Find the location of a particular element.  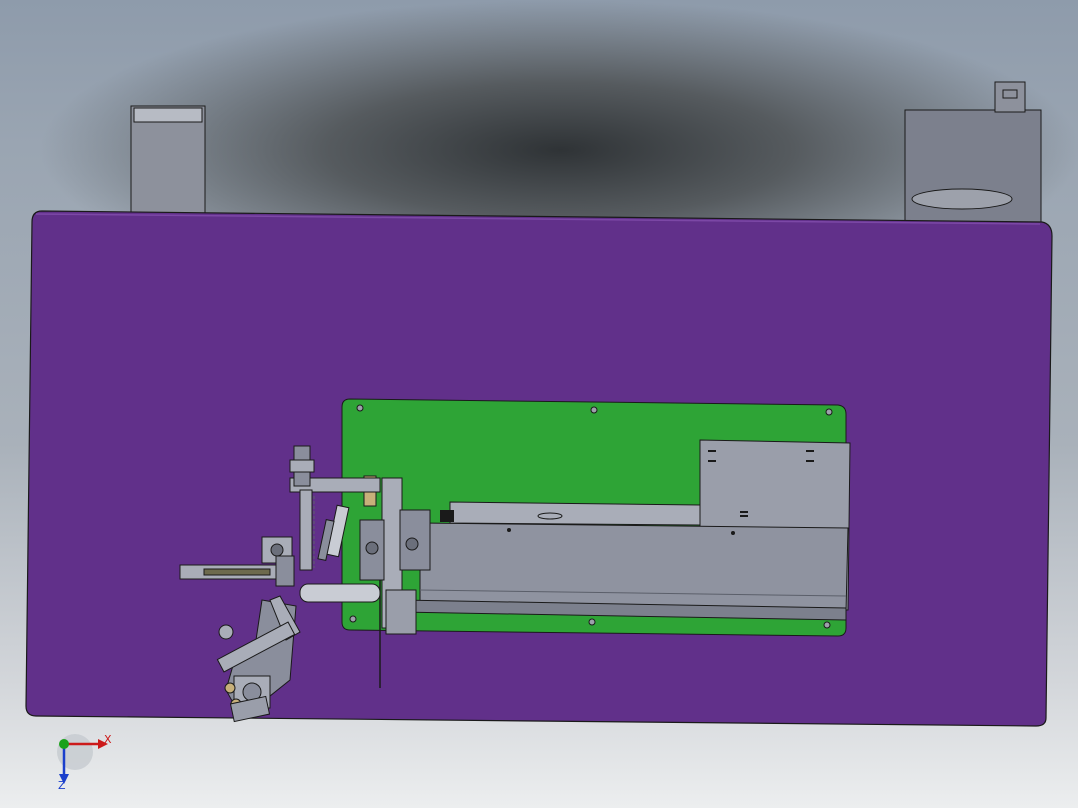

right-rear-box is located at coordinates (973, 152).